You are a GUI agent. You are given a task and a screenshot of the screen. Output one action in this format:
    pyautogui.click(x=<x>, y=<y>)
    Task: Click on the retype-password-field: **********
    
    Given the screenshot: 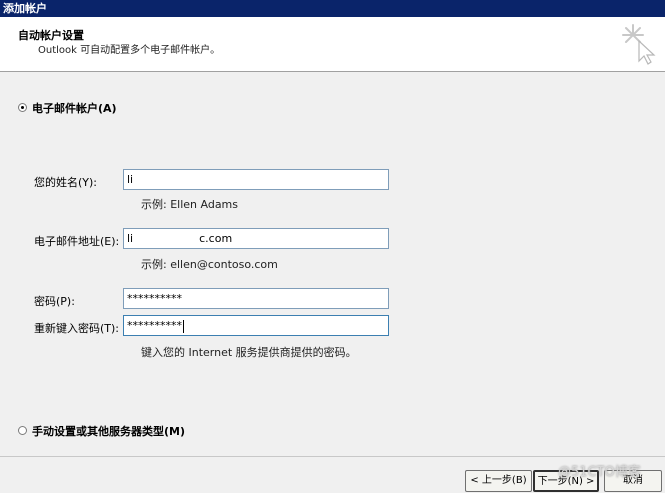 What is the action you would take?
    pyautogui.click(x=256, y=325)
    